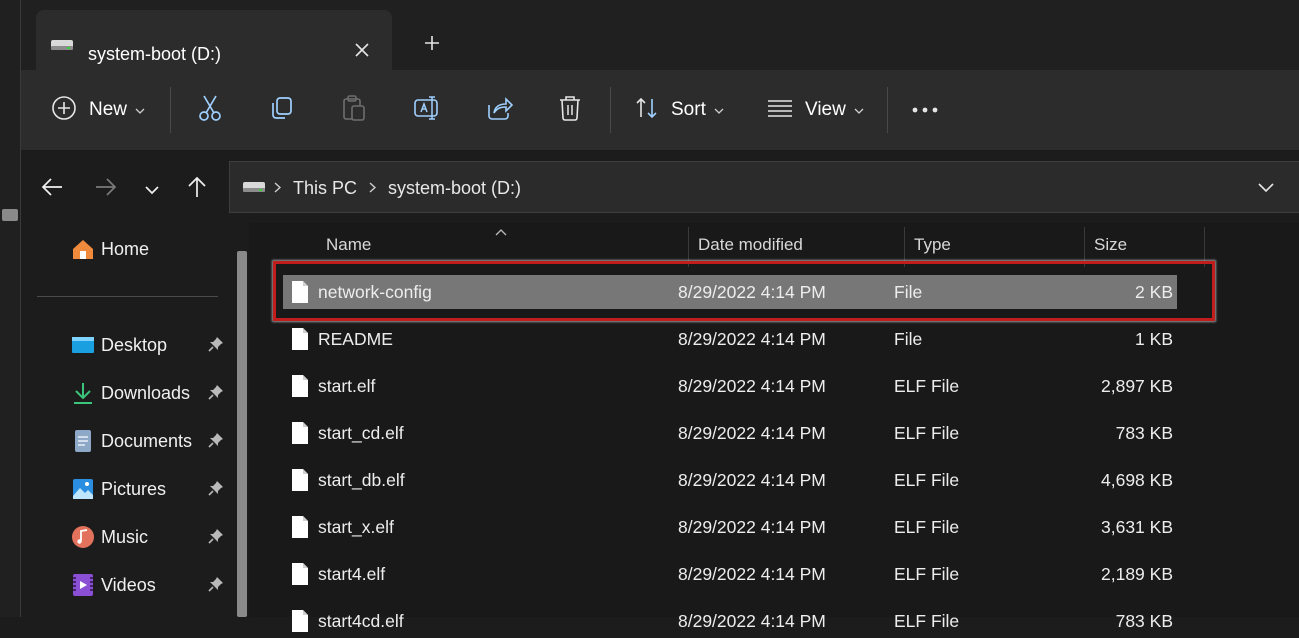 The height and width of the screenshot is (638, 1299). What do you see at coordinates (730, 339) in the screenshot?
I see `table-row: README 8/29/2022 4:14 PM File 1 KB` at bounding box center [730, 339].